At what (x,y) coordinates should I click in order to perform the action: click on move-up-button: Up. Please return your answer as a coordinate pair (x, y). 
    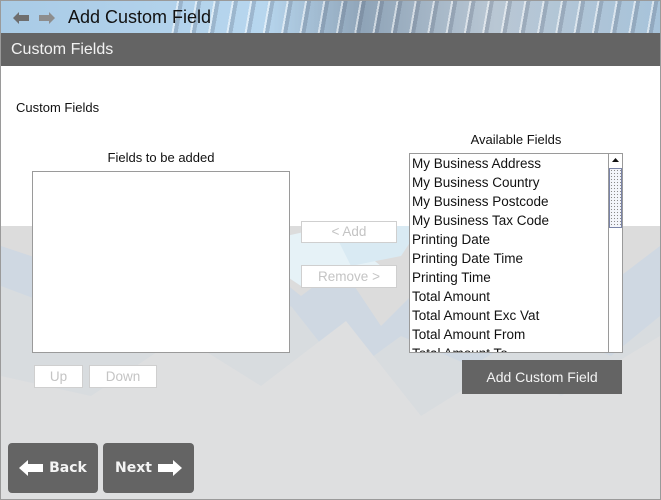
    Looking at the image, I should click on (58, 376).